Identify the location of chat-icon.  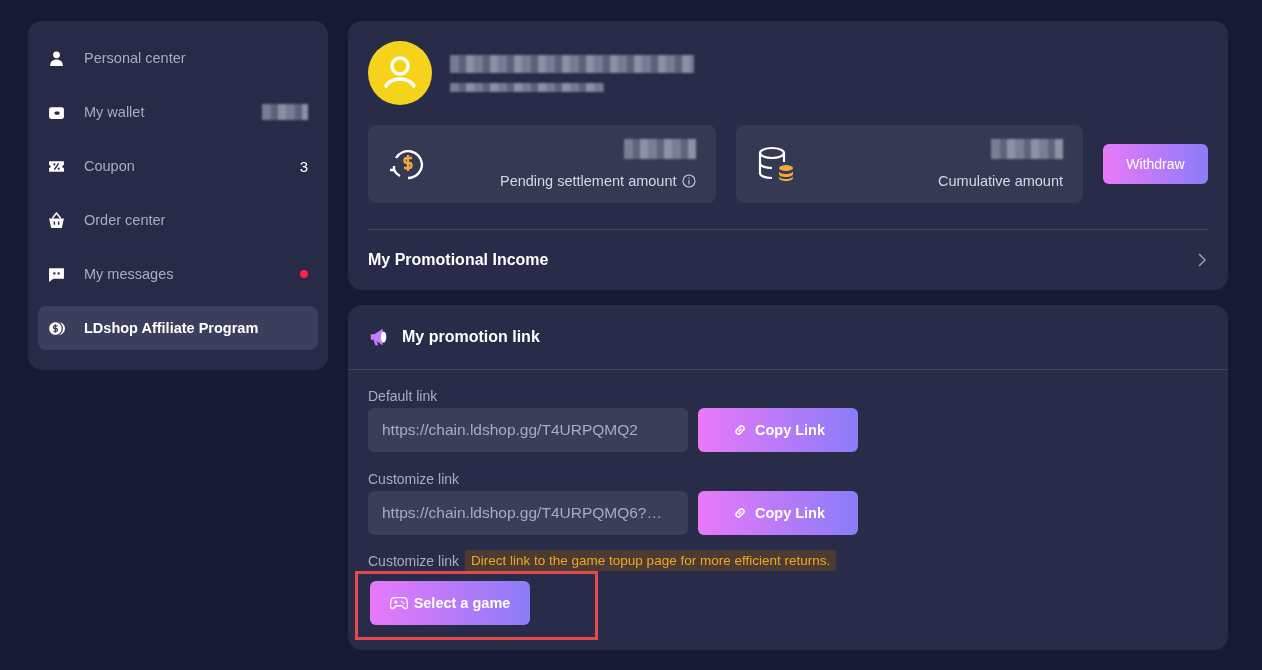
(56, 274).